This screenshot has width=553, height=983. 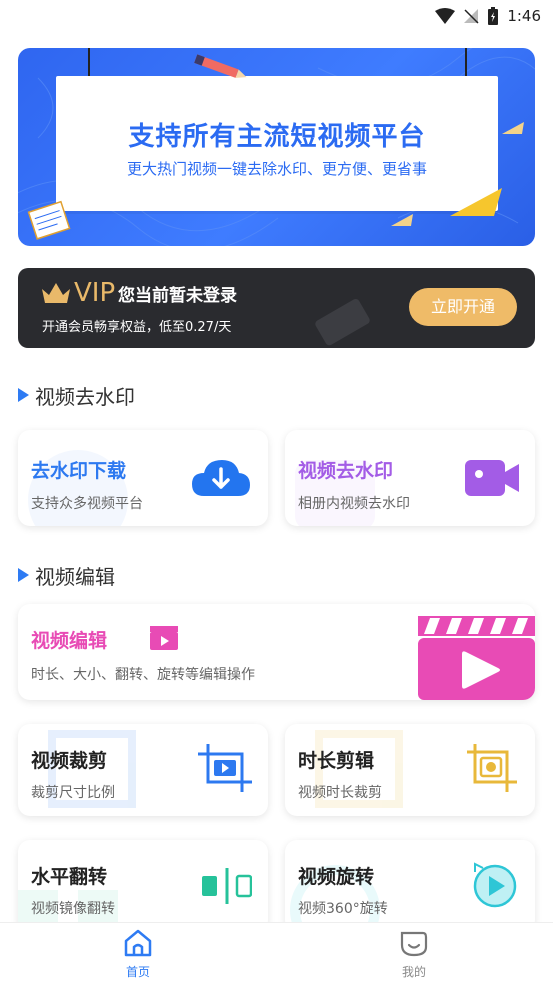 I want to click on section-header-watermark: 视频去水印, so click(x=76, y=395).